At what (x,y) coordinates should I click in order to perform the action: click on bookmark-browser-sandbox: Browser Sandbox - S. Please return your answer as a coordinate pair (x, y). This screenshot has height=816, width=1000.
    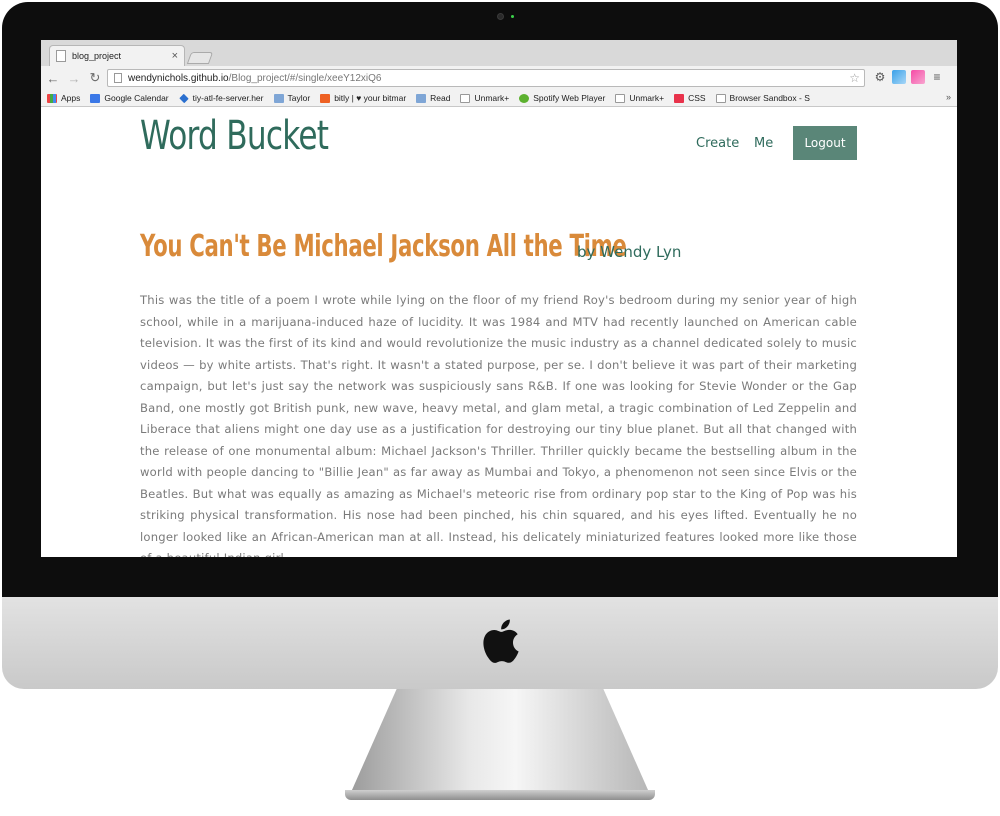
    Looking at the image, I should click on (762, 98).